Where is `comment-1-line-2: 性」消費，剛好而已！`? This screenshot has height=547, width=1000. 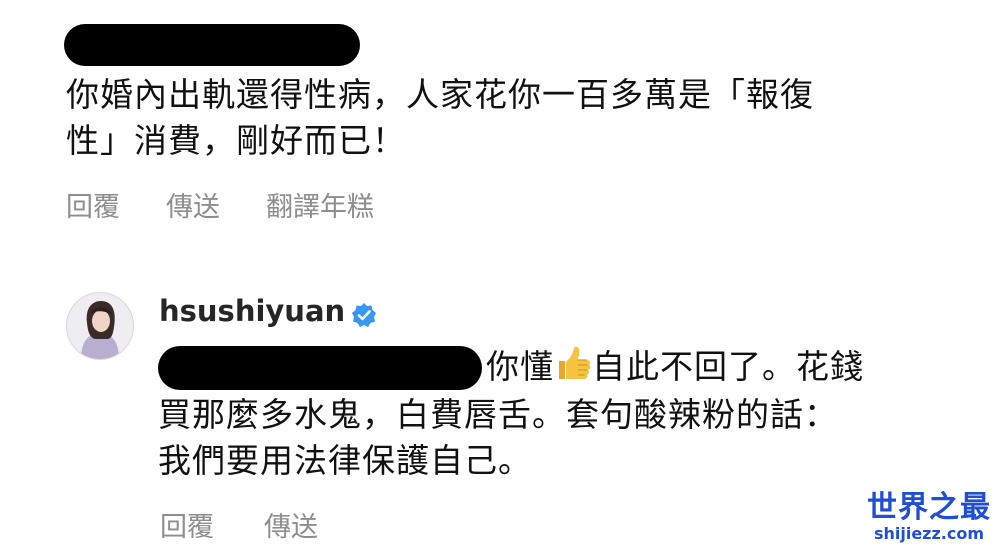 comment-1-line-2: 性」消費，剛好而已！ is located at coordinates (236, 140).